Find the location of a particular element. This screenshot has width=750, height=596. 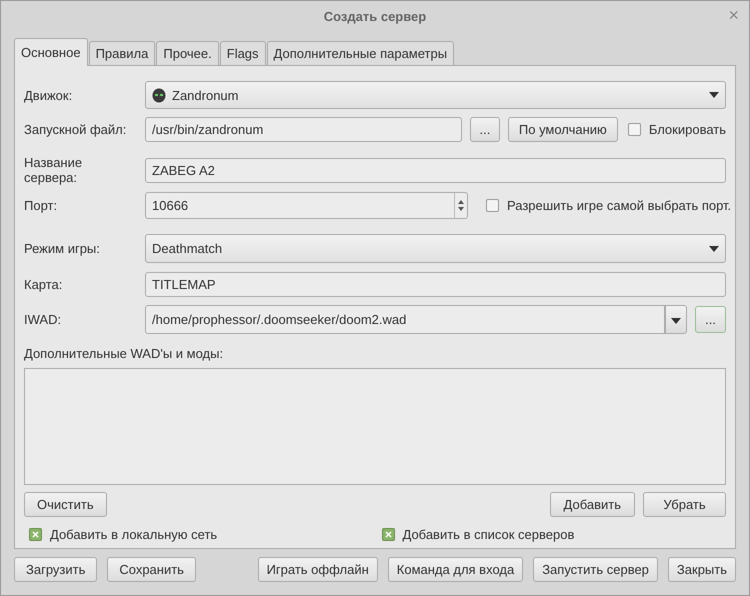

dialog-button: Команда для входа is located at coordinates (456, 569).